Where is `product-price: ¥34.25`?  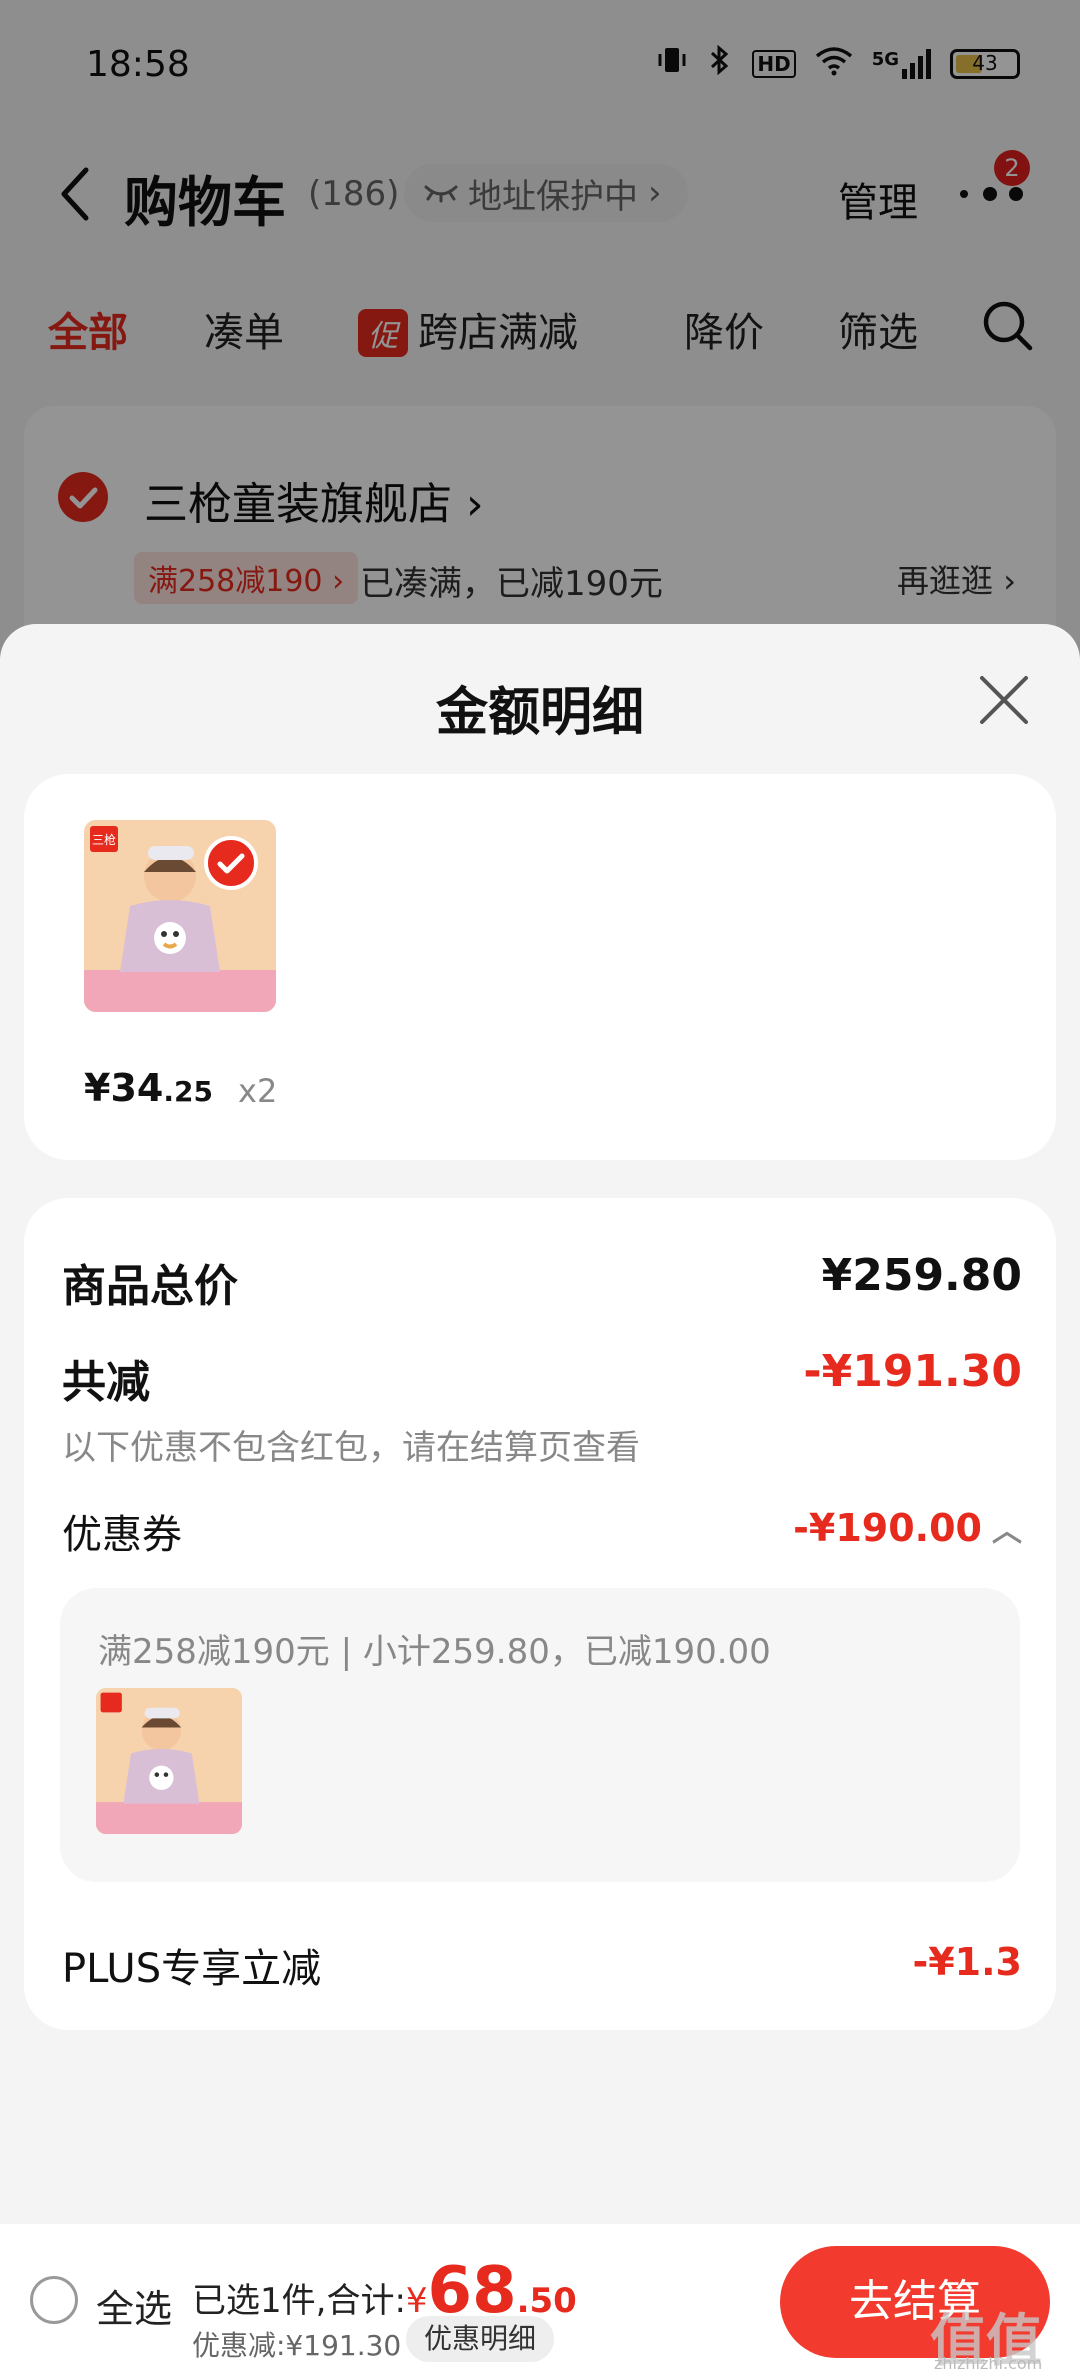 product-price: ¥34.25 is located at coordinates (148, 1088).